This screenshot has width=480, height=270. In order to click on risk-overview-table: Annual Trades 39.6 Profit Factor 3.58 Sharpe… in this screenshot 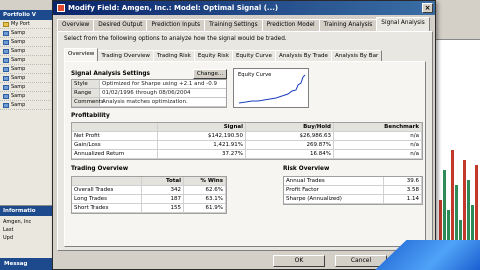, I will do `click(353, 190)`.